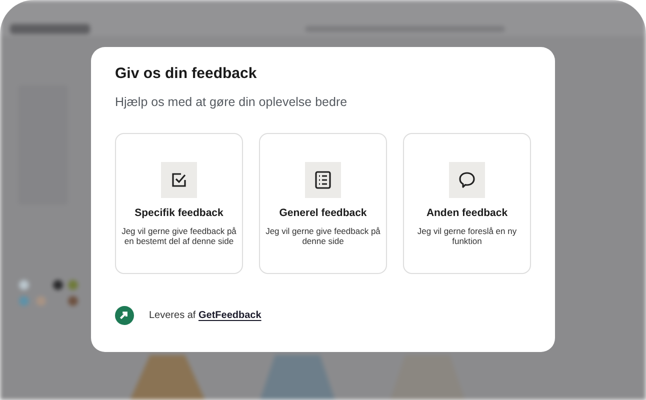 This screenshot has width=646, height=400. What do you see at coordinates (323, 203) in the screenshot?
I see `feedback-option-card: Generel feedback Jeg vil gerne give feedback på denne side` at bounding box center [323, 203].